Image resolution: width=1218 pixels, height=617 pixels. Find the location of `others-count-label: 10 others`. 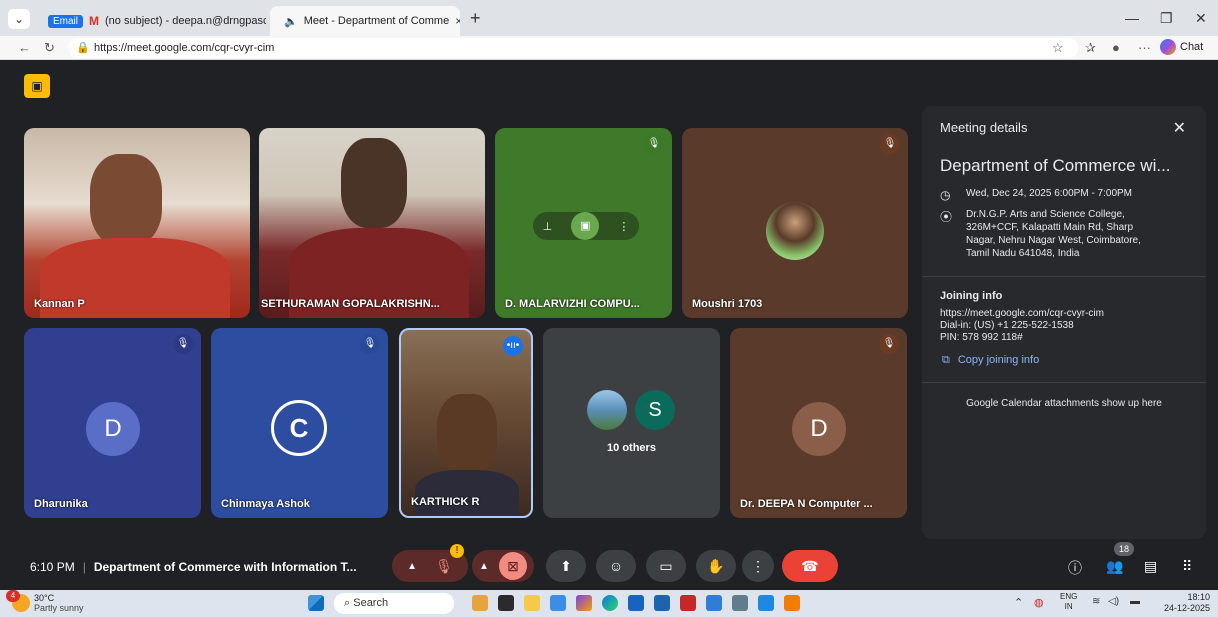

others-count-label: 10 others is located at coordinates (631, 448).